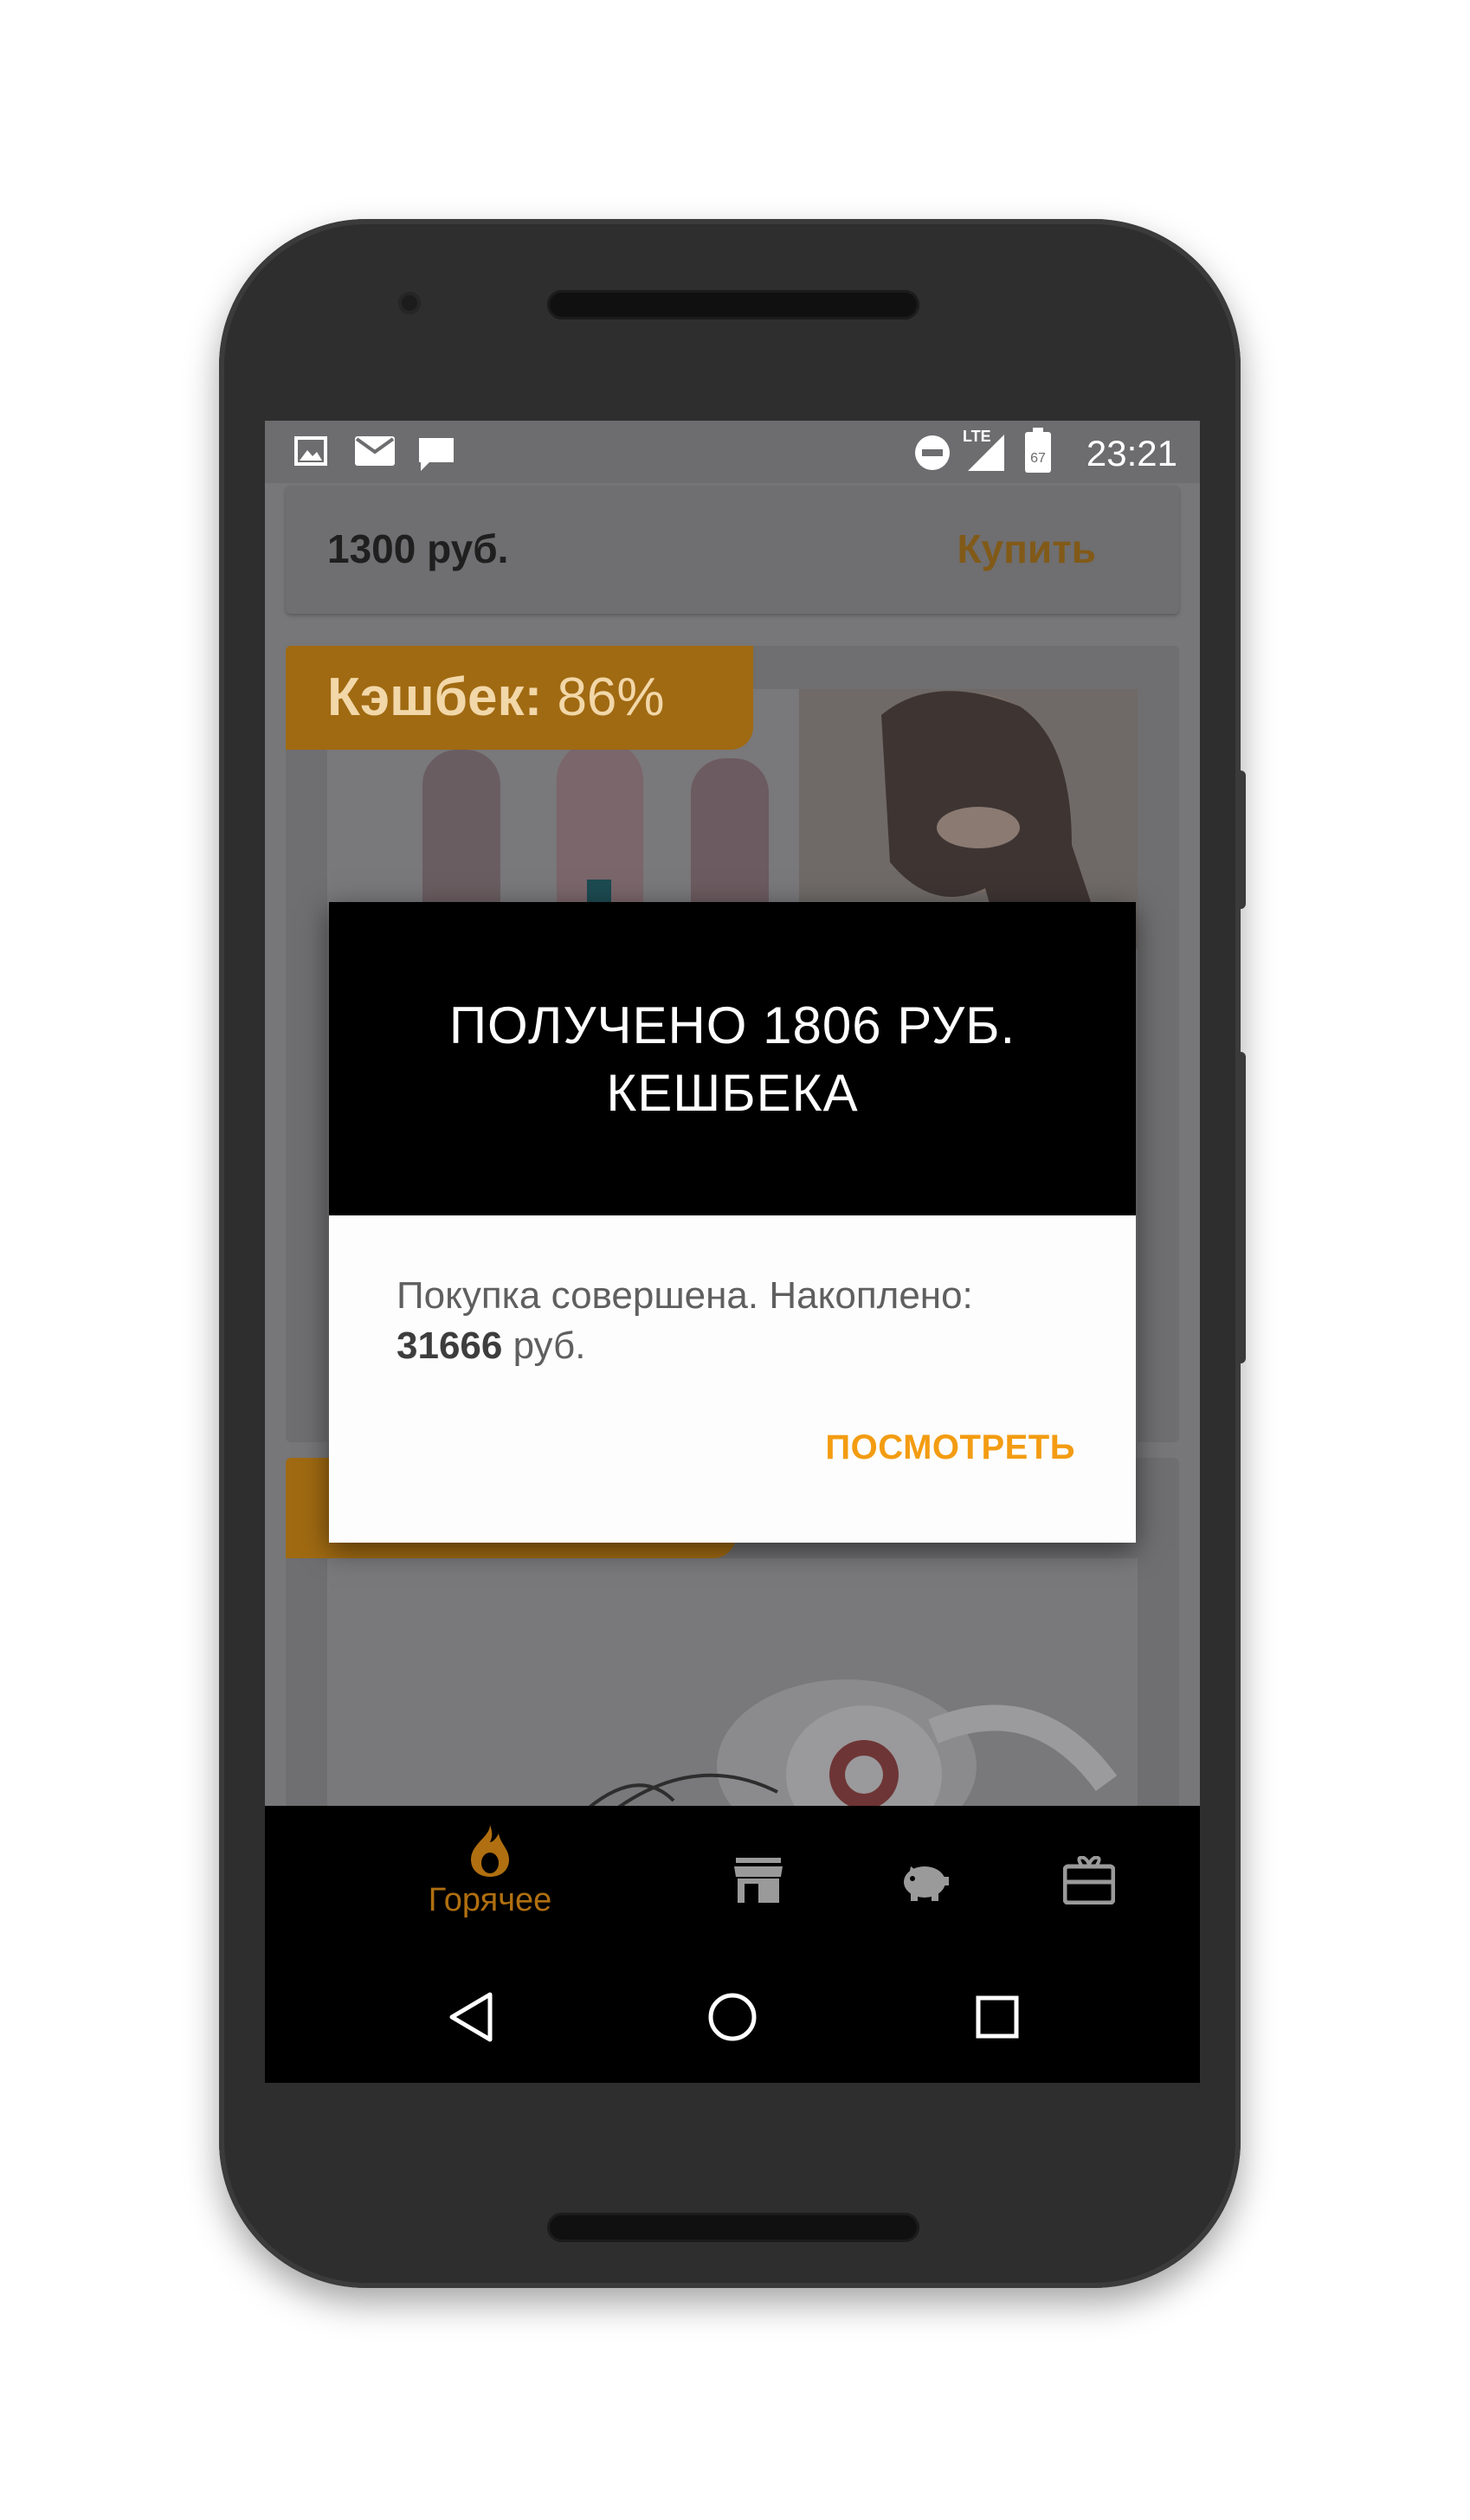  What do you see at coordinates (450, 1345) in the screenshot?
I see `accumulated-amount: 31666` at bounding box center [450, 1345].